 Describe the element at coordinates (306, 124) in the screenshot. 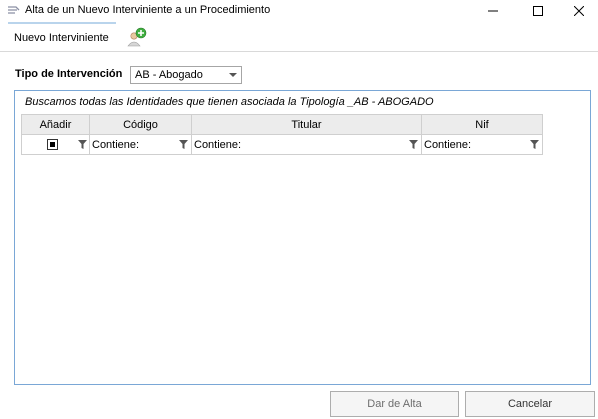

I see `column-header-titular: Titular` at that location.